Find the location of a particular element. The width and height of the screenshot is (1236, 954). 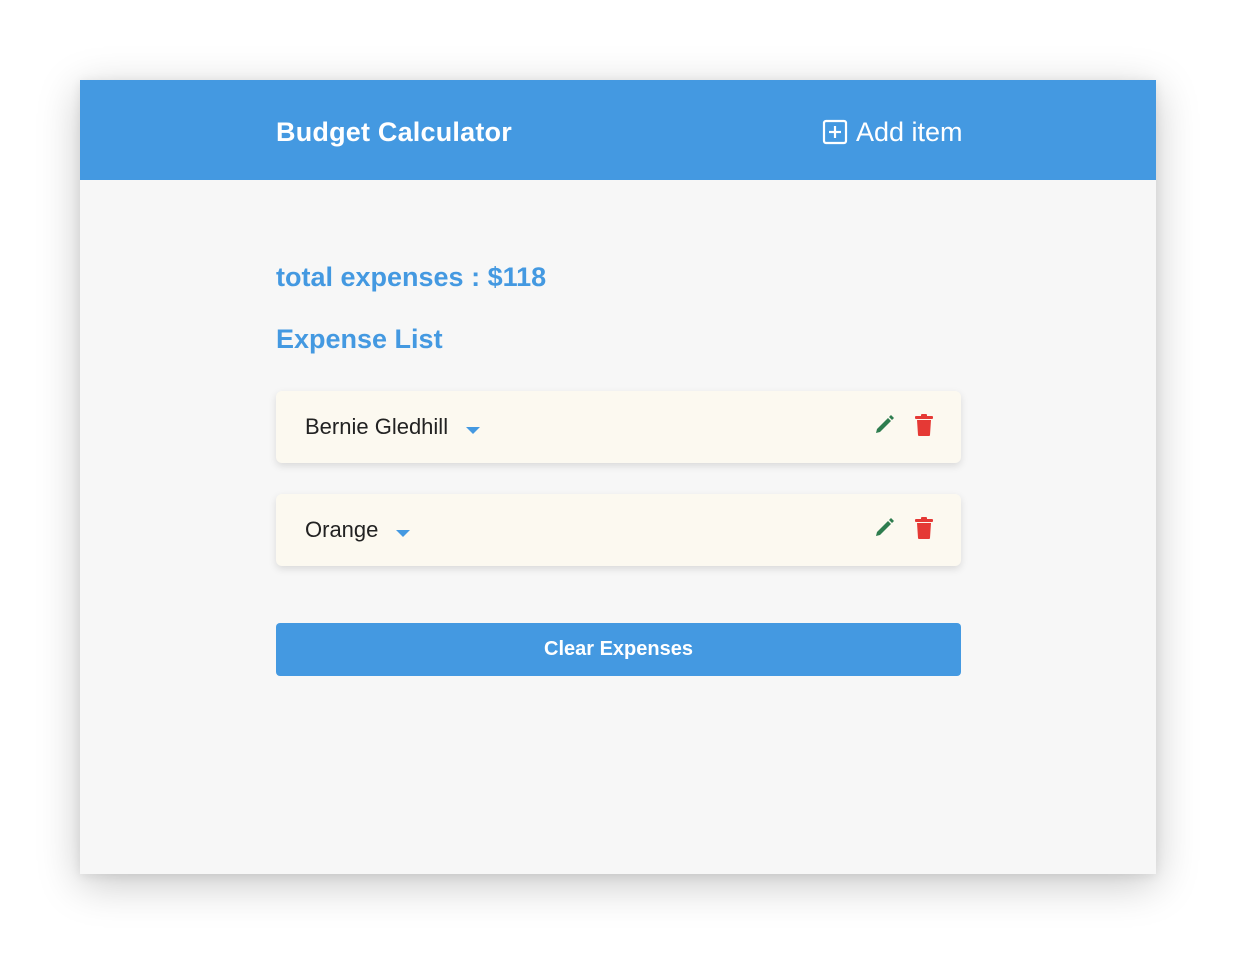

expense-item: Orange is located at coordinates (618, 530).